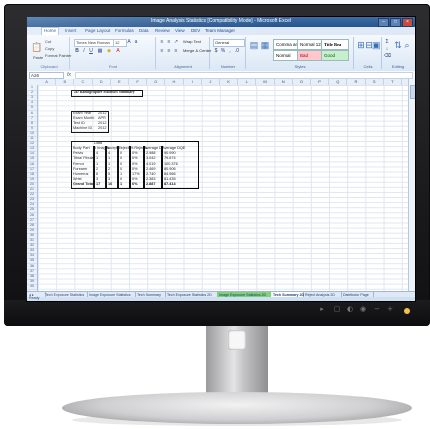  I want to click on status-text: Ready, so click(34, 298).